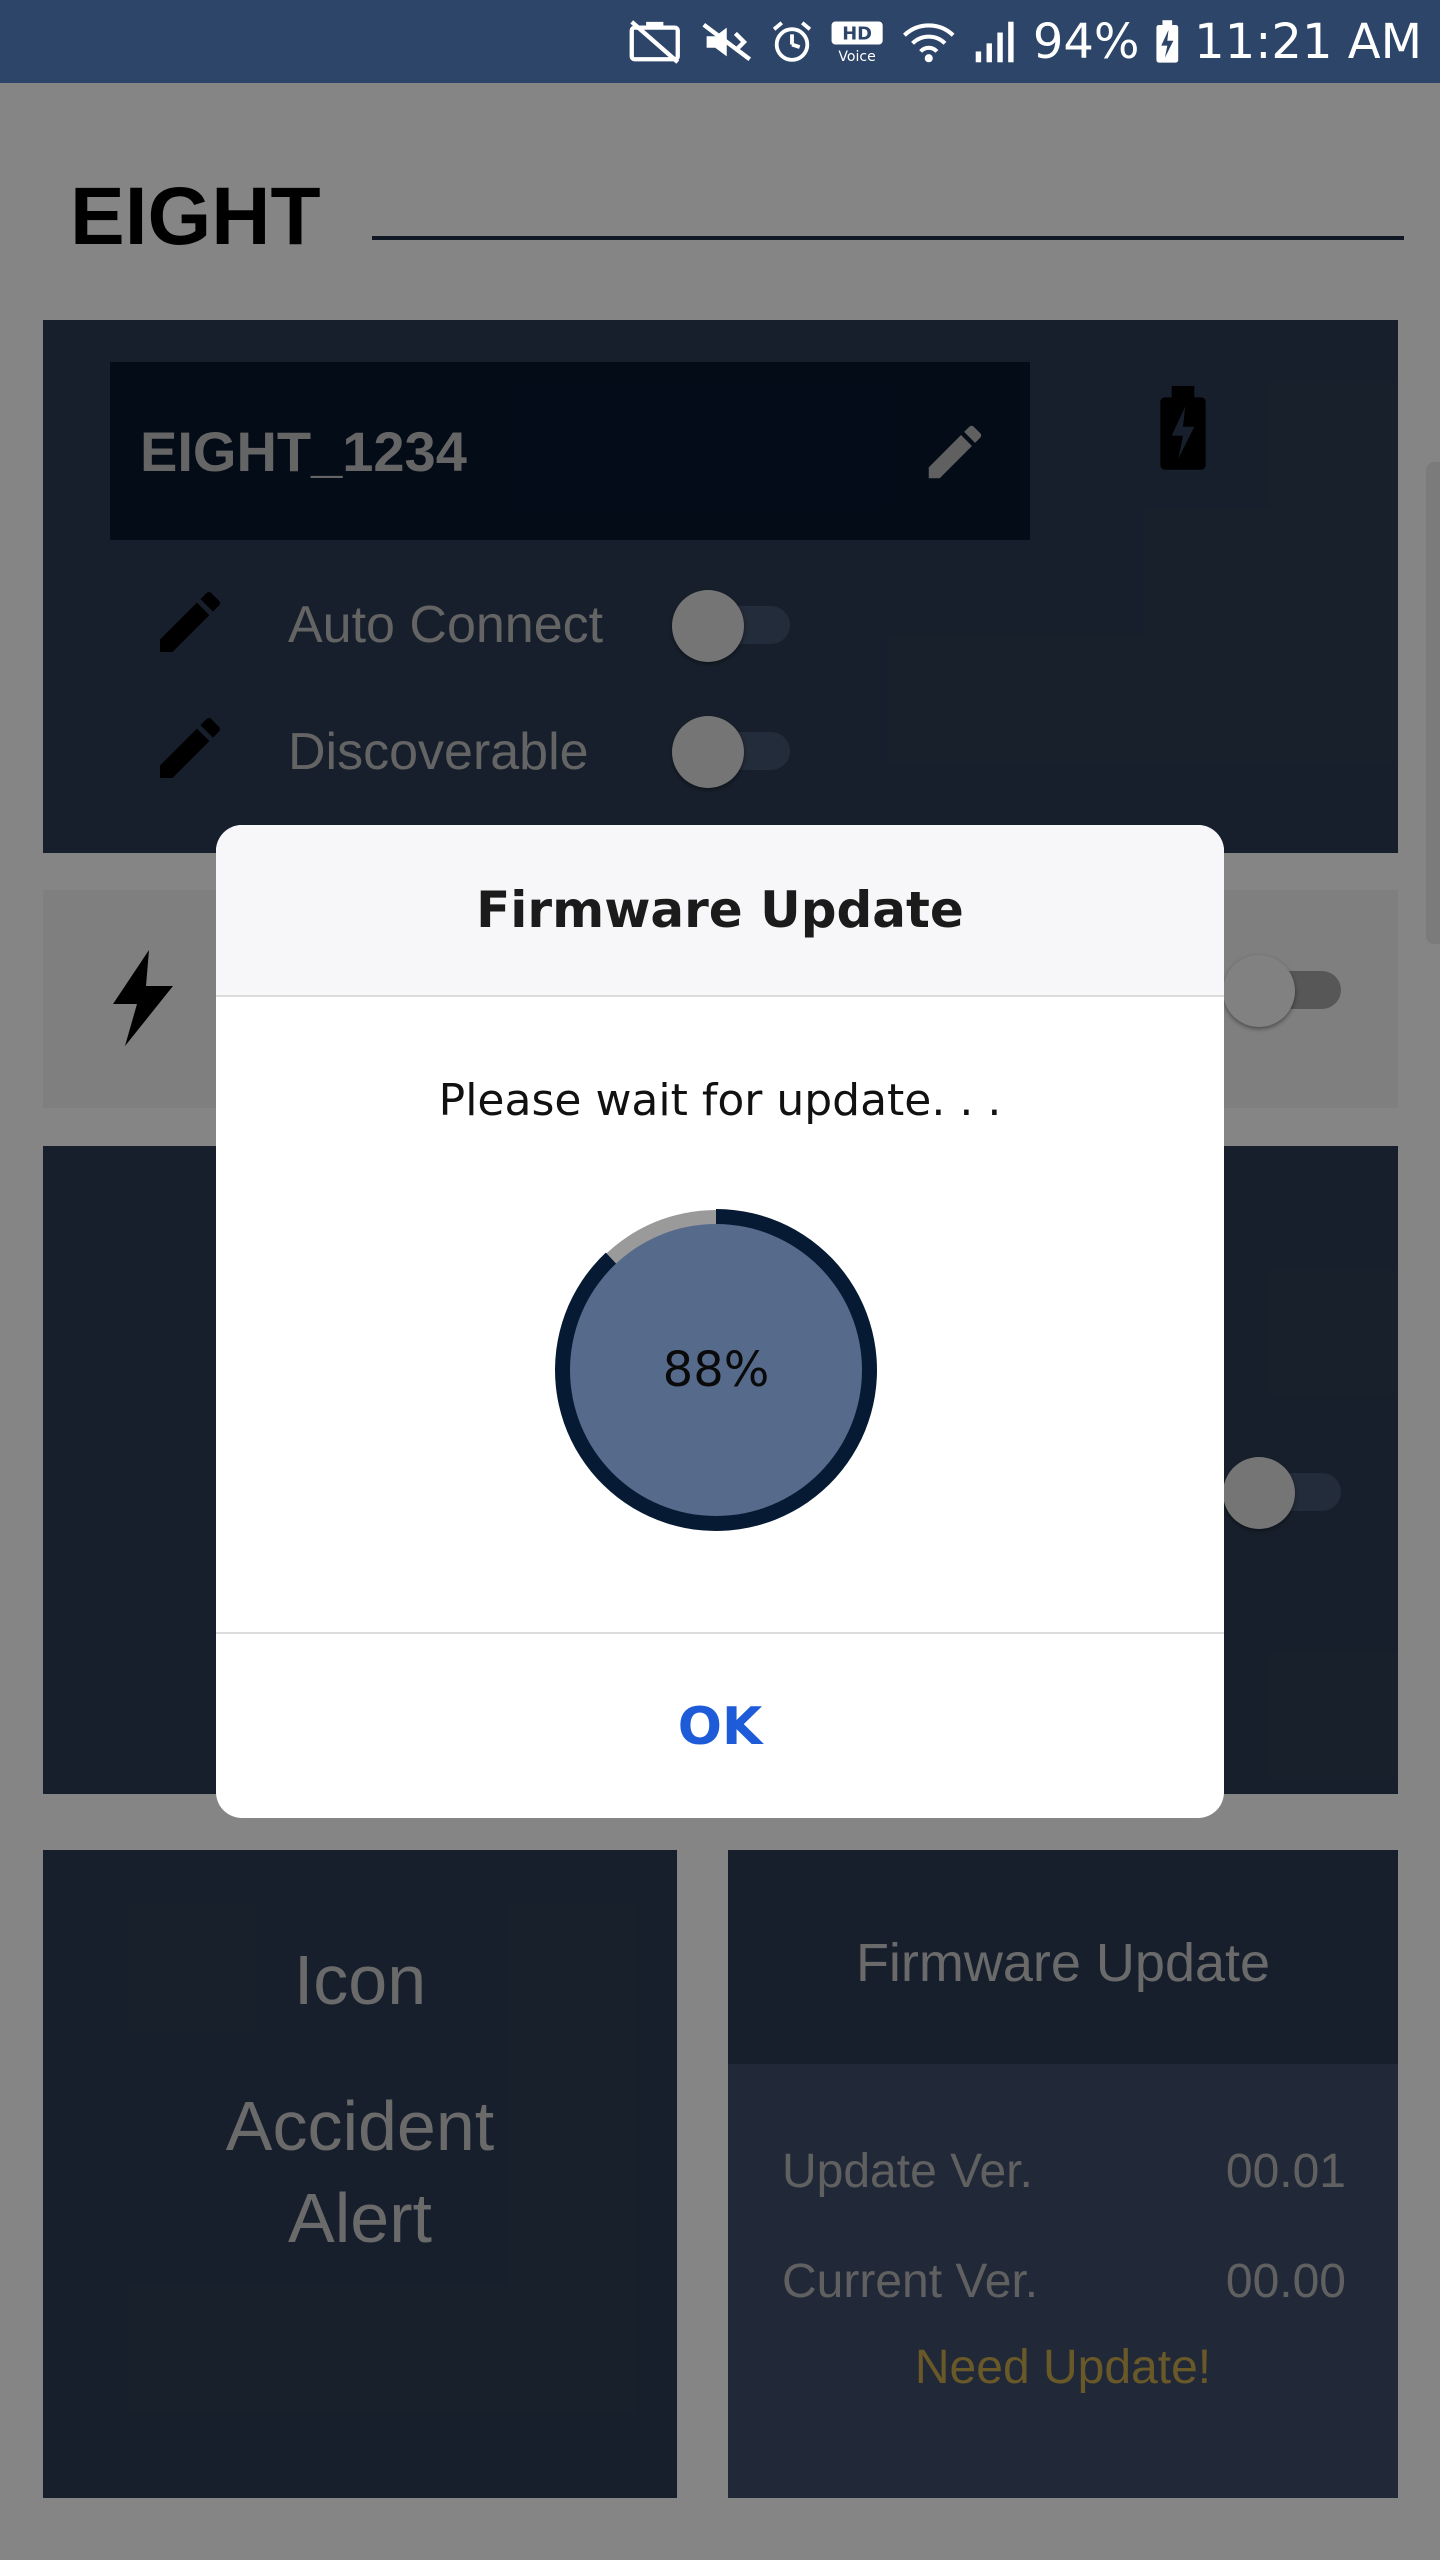  I want to click on dialog-footer: OK, so click(720, 1725).